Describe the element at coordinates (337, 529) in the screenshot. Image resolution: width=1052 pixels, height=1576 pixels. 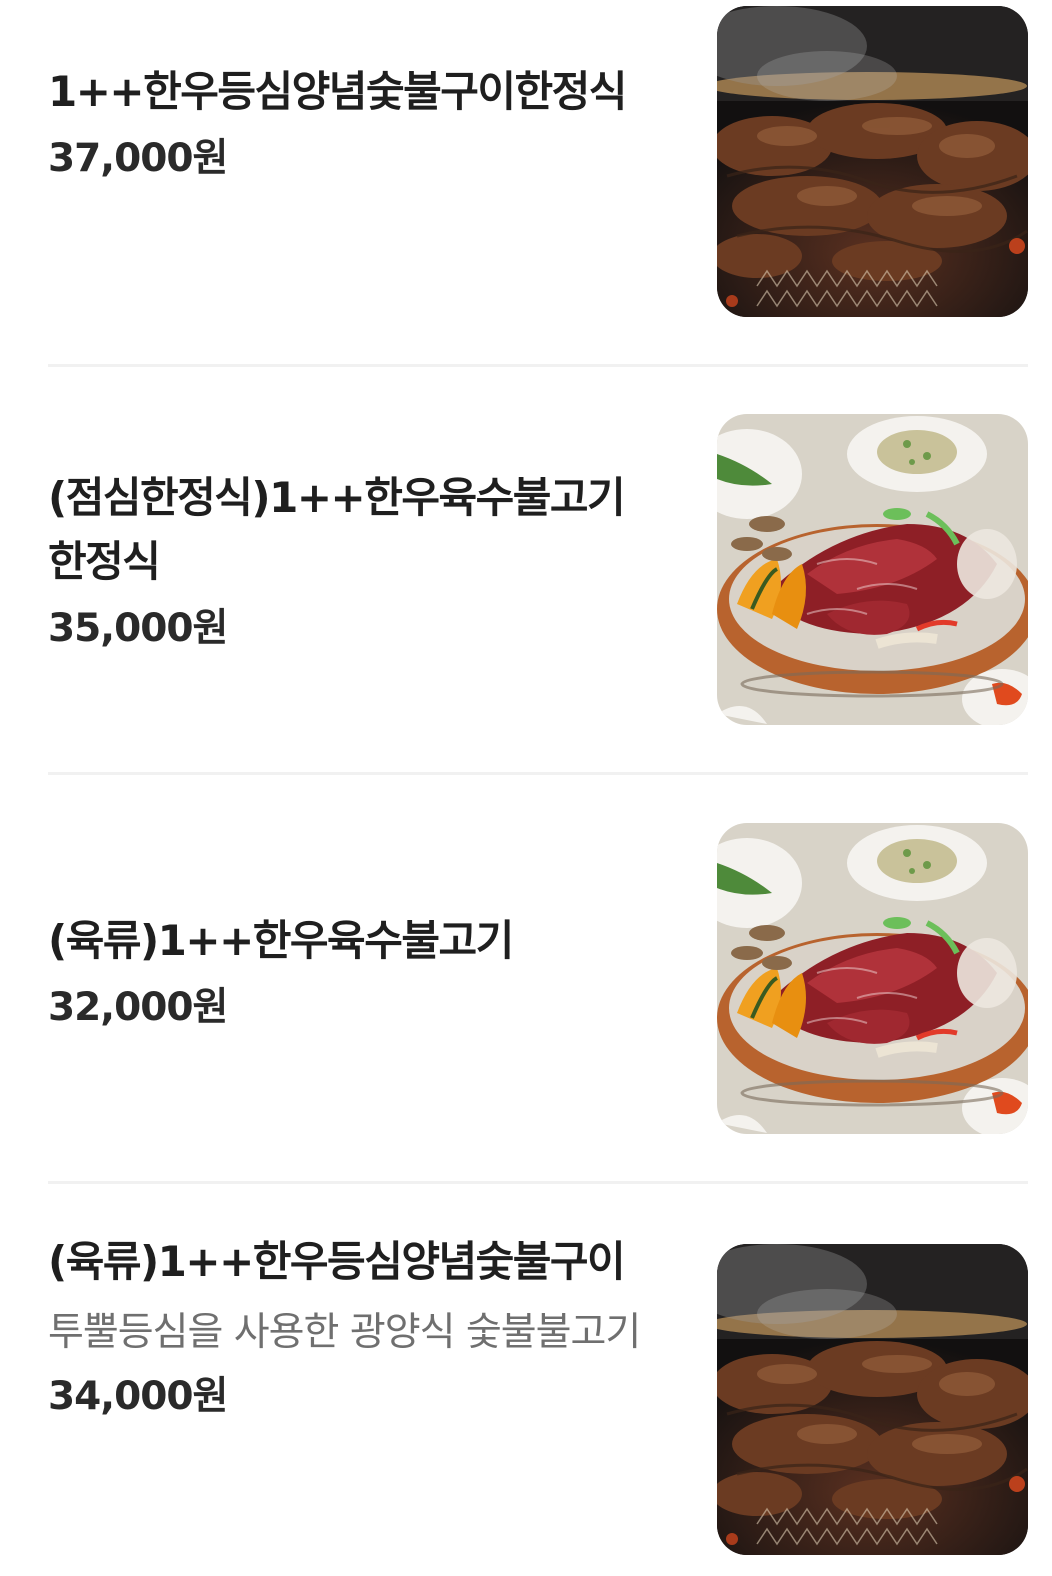
I see `menu-item-name: (점심한정식)1++한우육수불고기한정식` at that location.